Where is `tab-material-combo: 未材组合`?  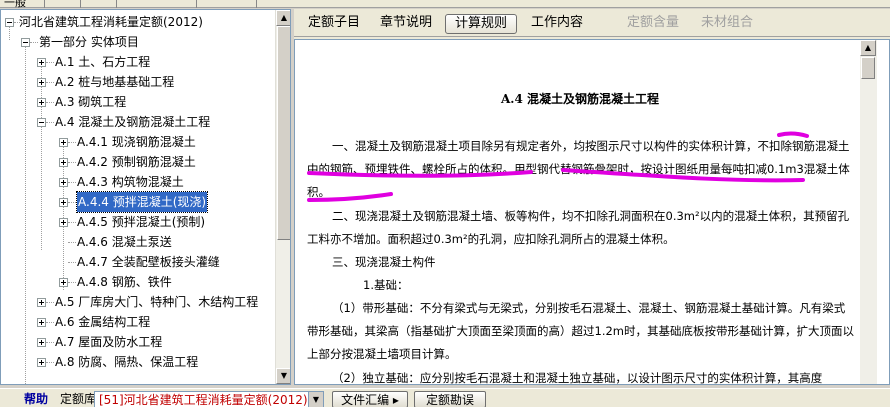
tab-material-combo: 未材组合 is located at coordinates (727, 24).